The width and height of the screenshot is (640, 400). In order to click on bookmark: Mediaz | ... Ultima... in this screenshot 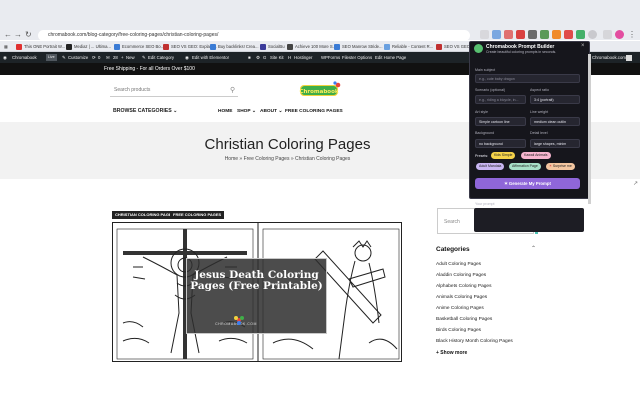, I will do `click(88, 46)`.